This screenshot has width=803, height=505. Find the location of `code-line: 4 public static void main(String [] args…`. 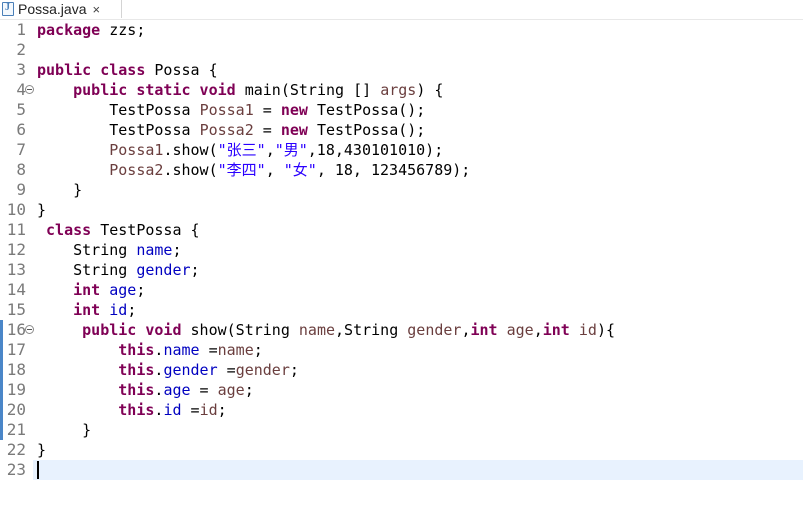

code-line: 4 public static void main(String [] args… is located at coordinates (401, 90).